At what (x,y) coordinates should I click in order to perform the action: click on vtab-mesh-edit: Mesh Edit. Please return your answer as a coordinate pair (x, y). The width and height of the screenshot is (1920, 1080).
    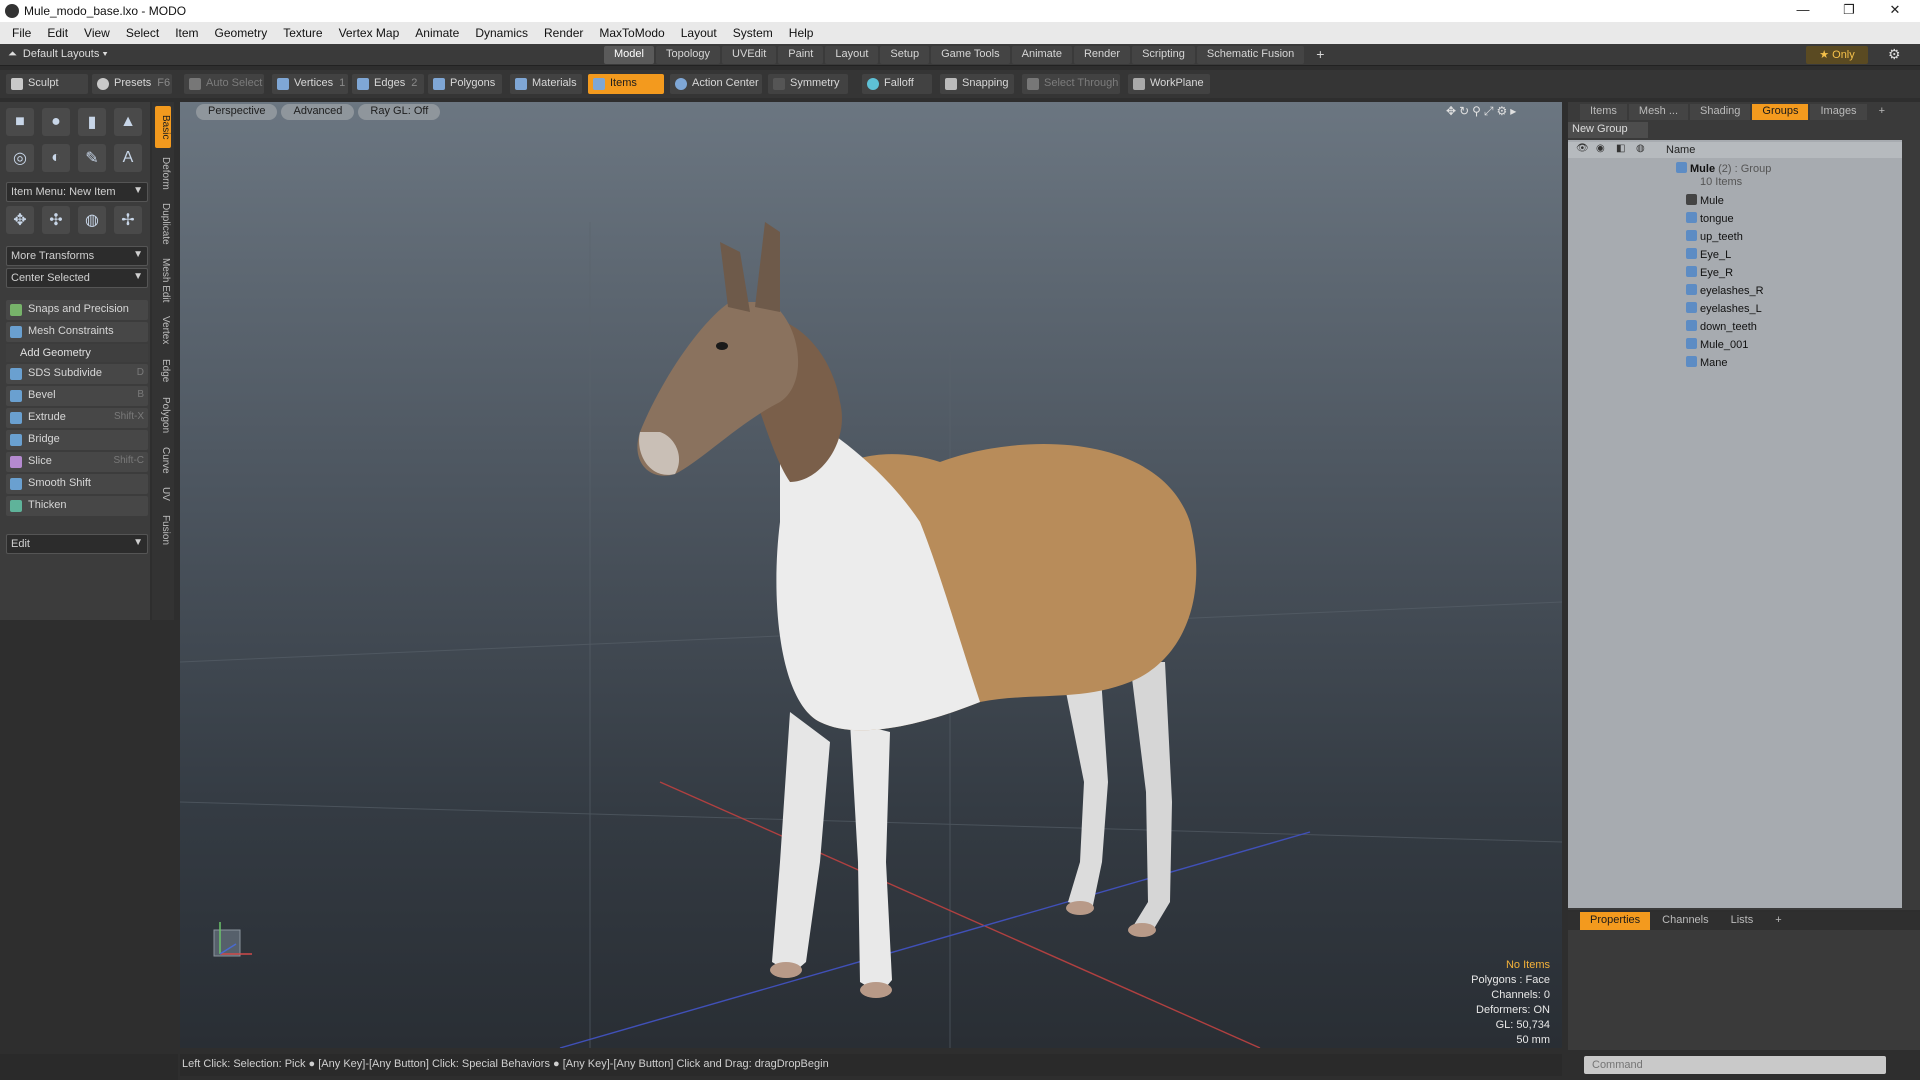
    Looking at the image, I should click on (163, 280).